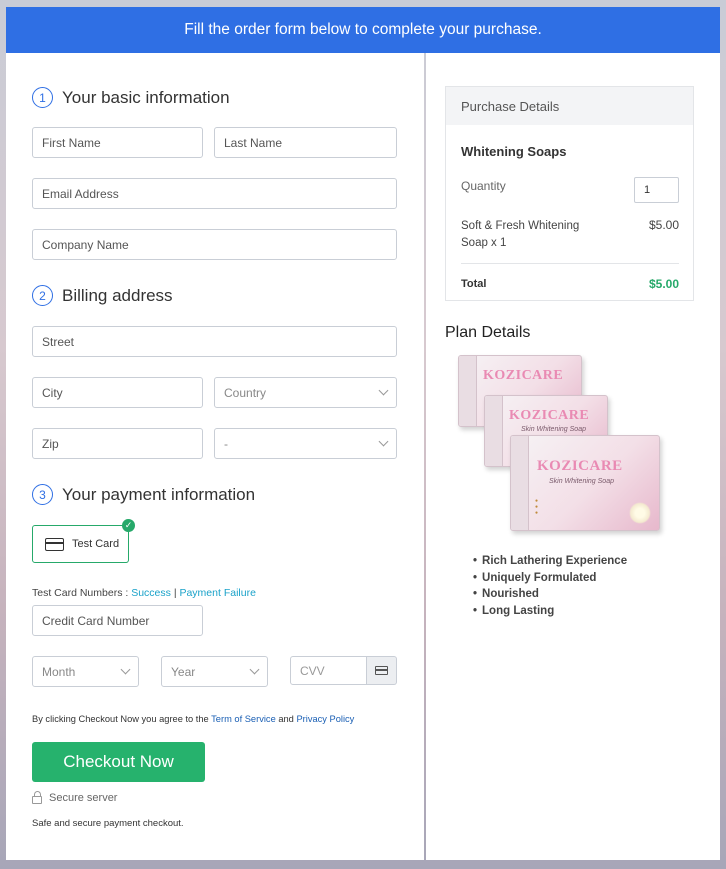 Image resolution: width=726 pixels, height=869 pixels. What do you see at coordinates (37, 797) in the screenshot?
I see `lock-icon` at bounding box center [37, 797].